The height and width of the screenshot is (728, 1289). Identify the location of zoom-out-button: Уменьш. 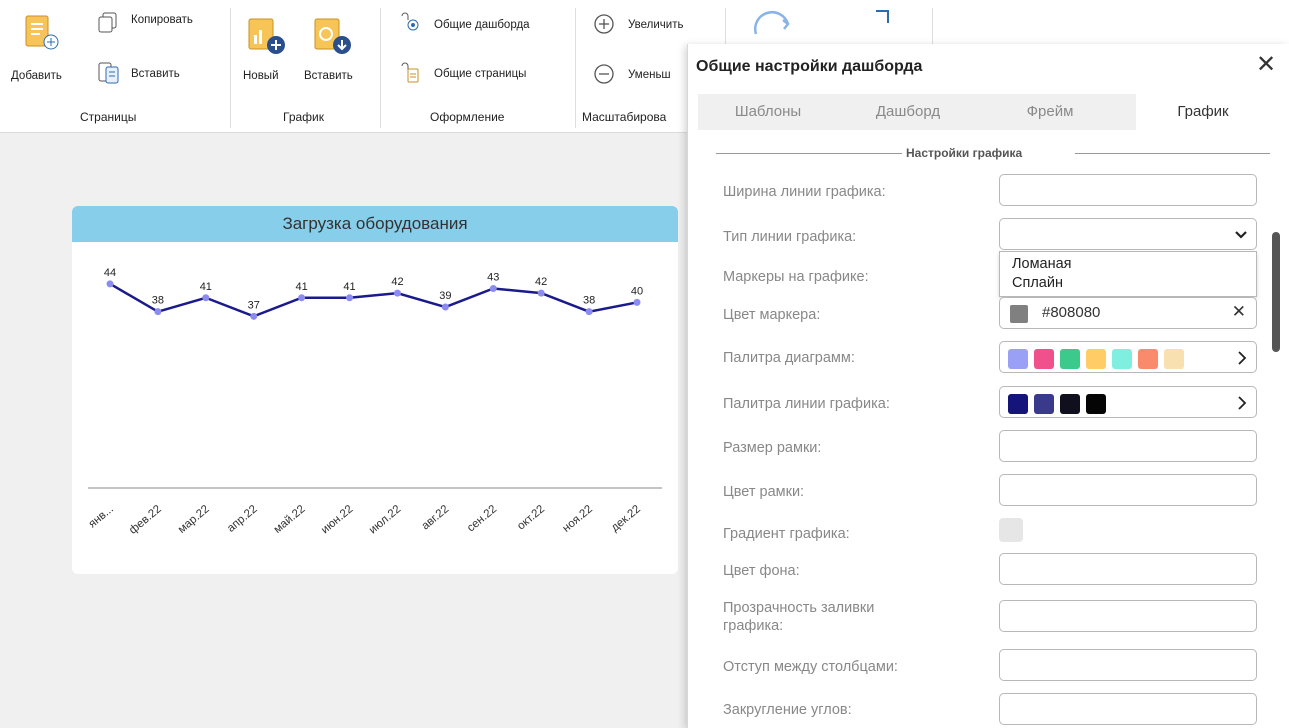
(649, 75).